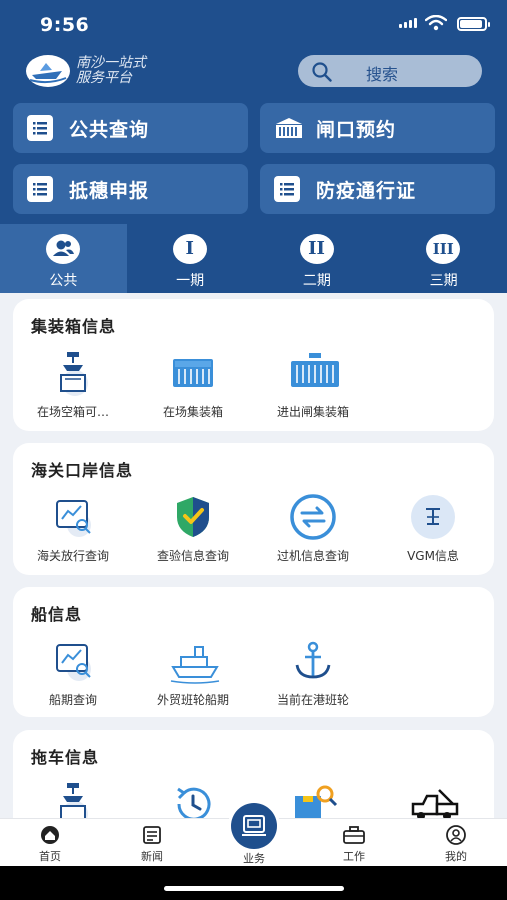  What do you see at coordinates (288, 128) in the screenshot?
I see `gate-icon` at bounding box center [288, 128].